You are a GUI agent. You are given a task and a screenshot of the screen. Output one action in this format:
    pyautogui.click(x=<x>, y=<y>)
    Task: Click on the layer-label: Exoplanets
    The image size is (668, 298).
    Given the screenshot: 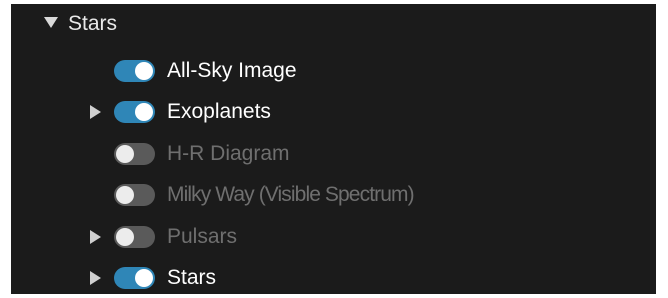 What is the action you would take?
    pyautogui.click(x=219, y=111)
    